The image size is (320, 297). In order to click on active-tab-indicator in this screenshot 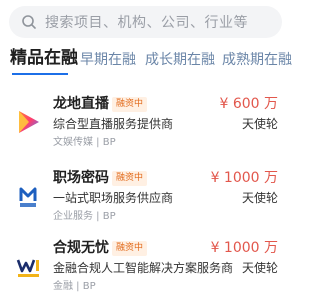, I will do `click(40, 74)`.